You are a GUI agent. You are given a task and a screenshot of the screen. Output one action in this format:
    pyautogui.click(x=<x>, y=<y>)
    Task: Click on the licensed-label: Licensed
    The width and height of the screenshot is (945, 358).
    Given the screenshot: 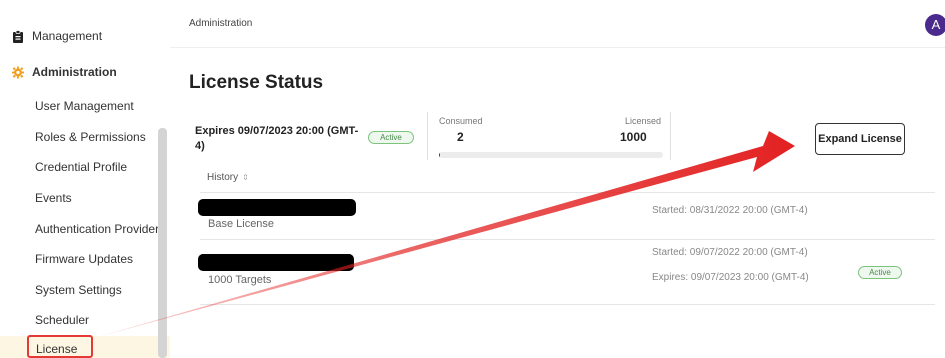 What is the action you would take?
    pyautogui.click(x=643, y=121)
    